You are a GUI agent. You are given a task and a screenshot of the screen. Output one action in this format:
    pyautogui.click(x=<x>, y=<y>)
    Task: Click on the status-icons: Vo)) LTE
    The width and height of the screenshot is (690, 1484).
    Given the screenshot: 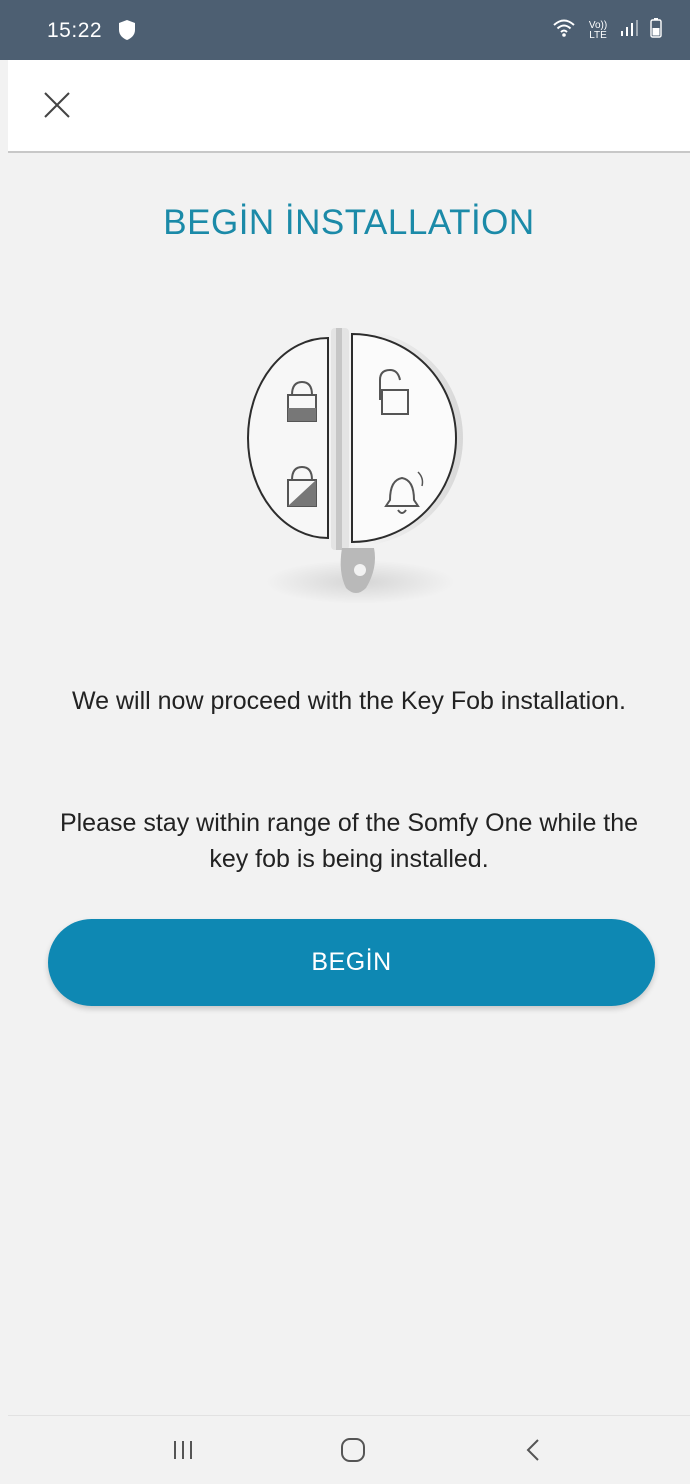 What is the action you would take?
    pyautogui.click(x=607, y=30)
    